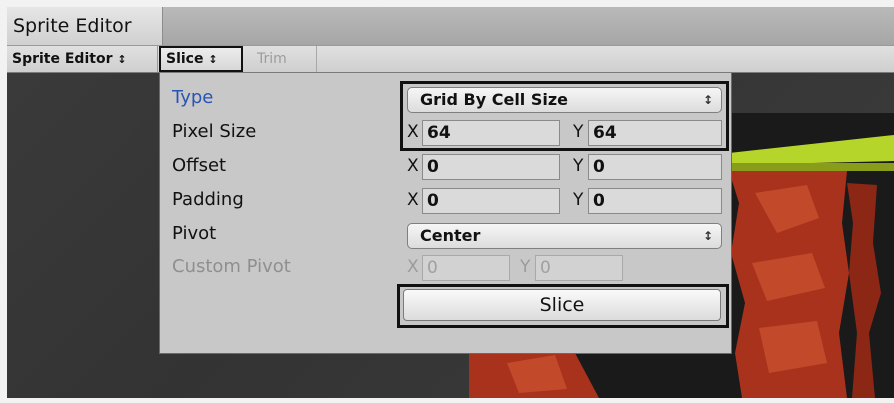  Describe the element at coordinates (62, 59) in the screenshot. I see `mode-dropdown-label: Sprite Editor` at that location.